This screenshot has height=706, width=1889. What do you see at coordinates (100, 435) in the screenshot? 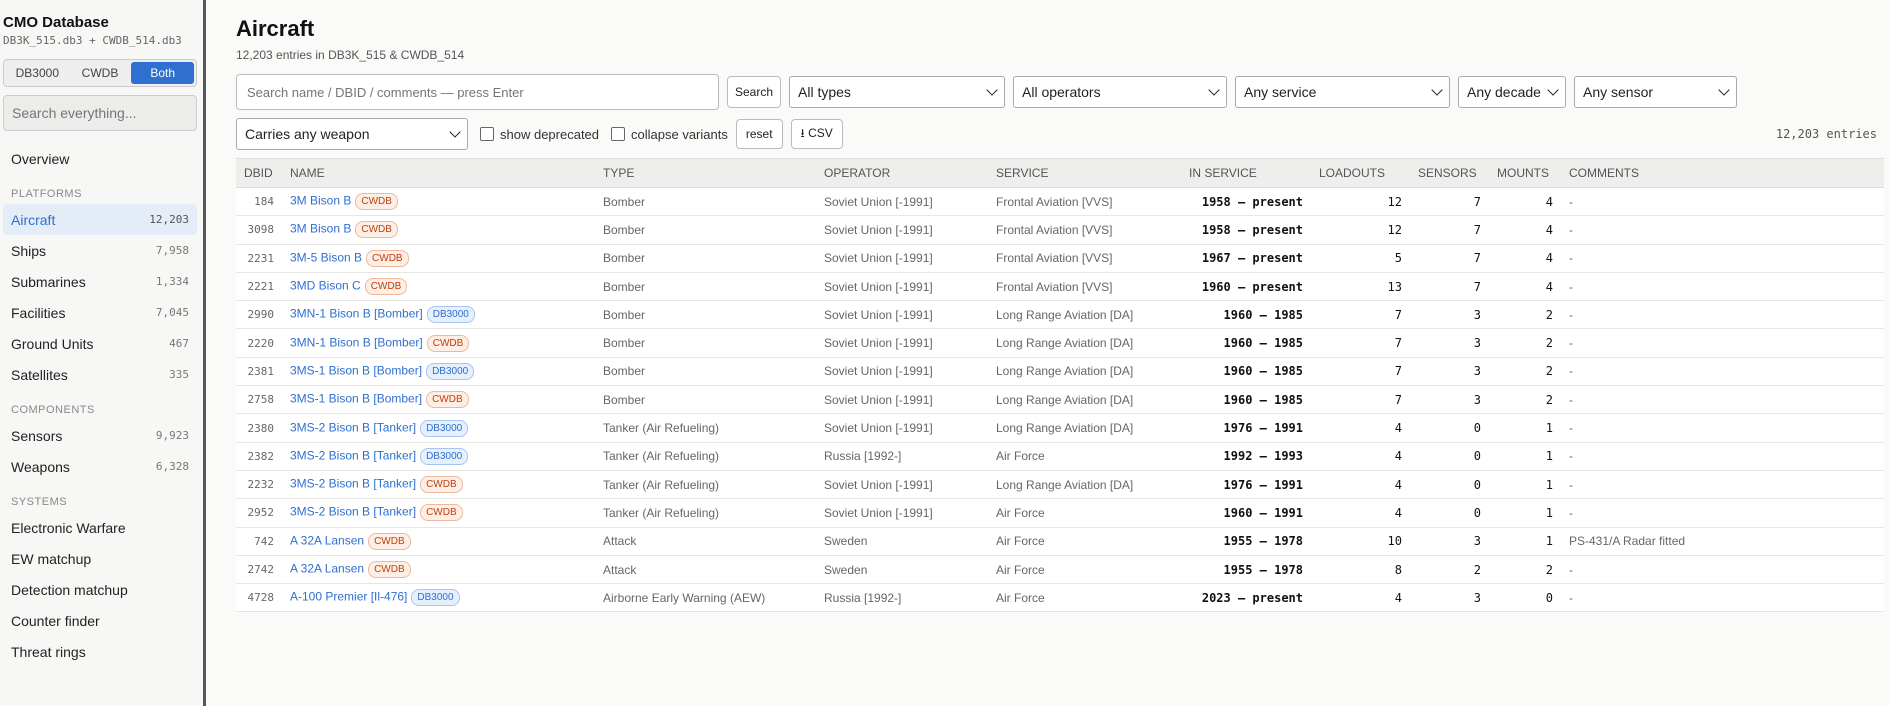
I see `sidebar-item-sensors: Sensors 9,923` at bounding box center [100, 435].